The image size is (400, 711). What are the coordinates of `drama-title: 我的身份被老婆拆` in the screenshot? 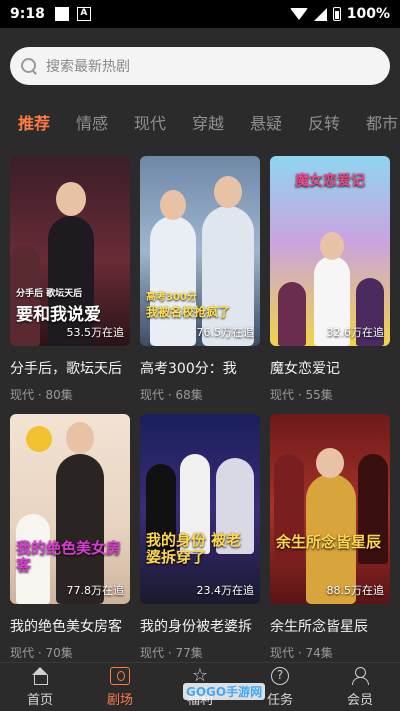 It's located at (196, 627).